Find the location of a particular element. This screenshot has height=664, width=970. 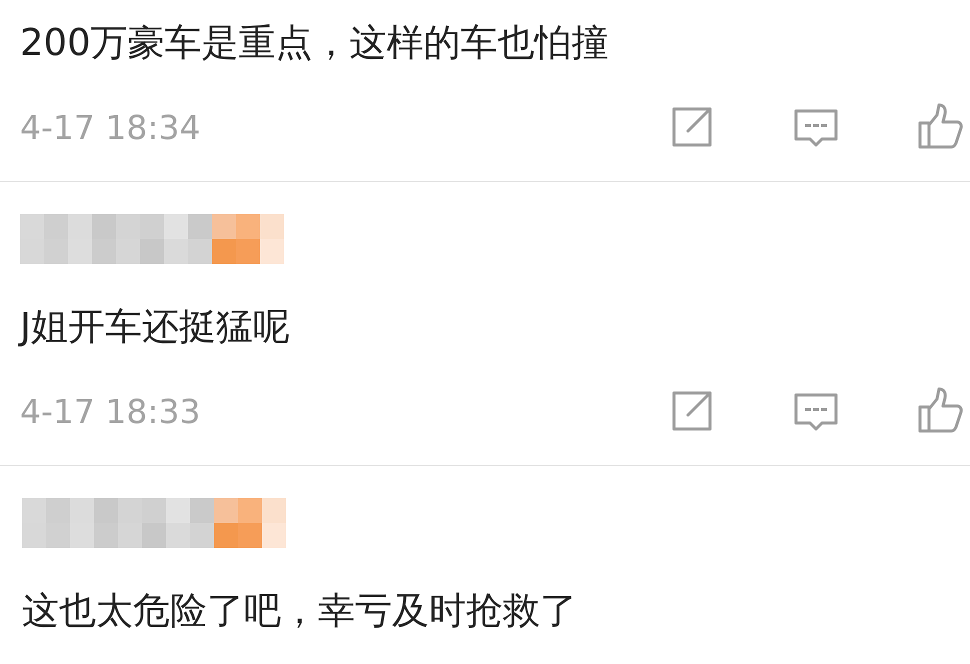

comment-text: 200万豪车是重点，这样的车也怕撞 is located at coordinates (315, 43).